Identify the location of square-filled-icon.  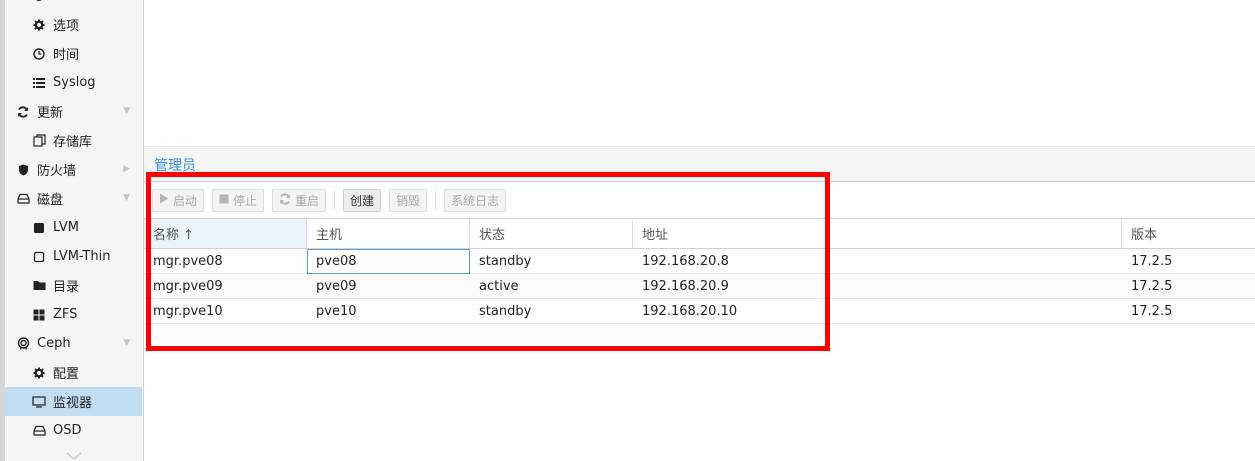
(39, 228).